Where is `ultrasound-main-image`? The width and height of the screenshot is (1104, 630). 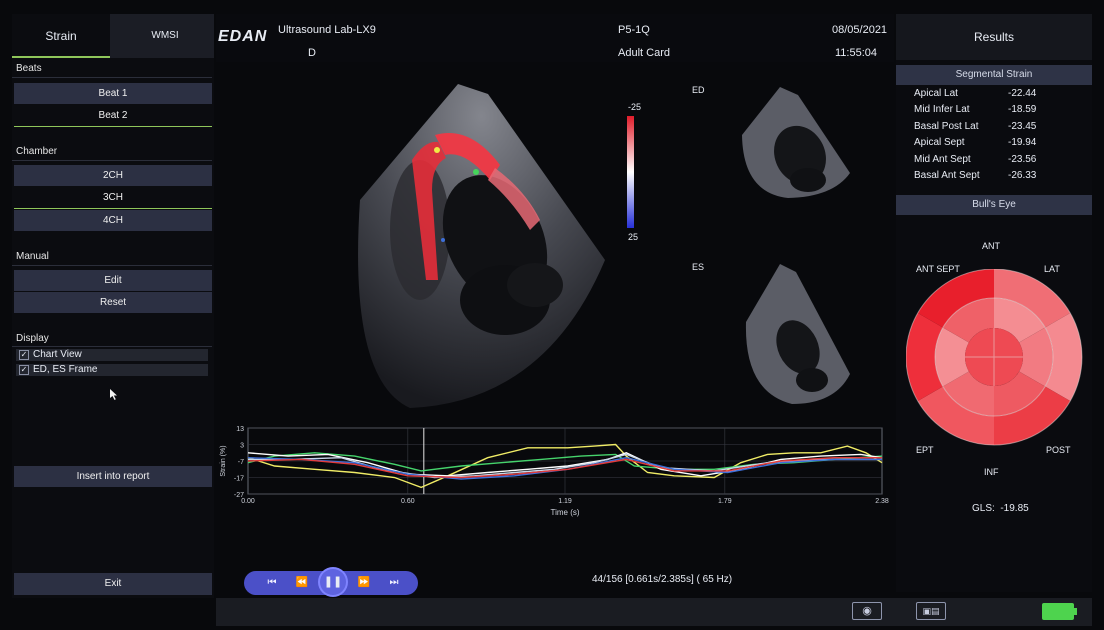
ultrasound-main-image is located at coordinates (481, 246).